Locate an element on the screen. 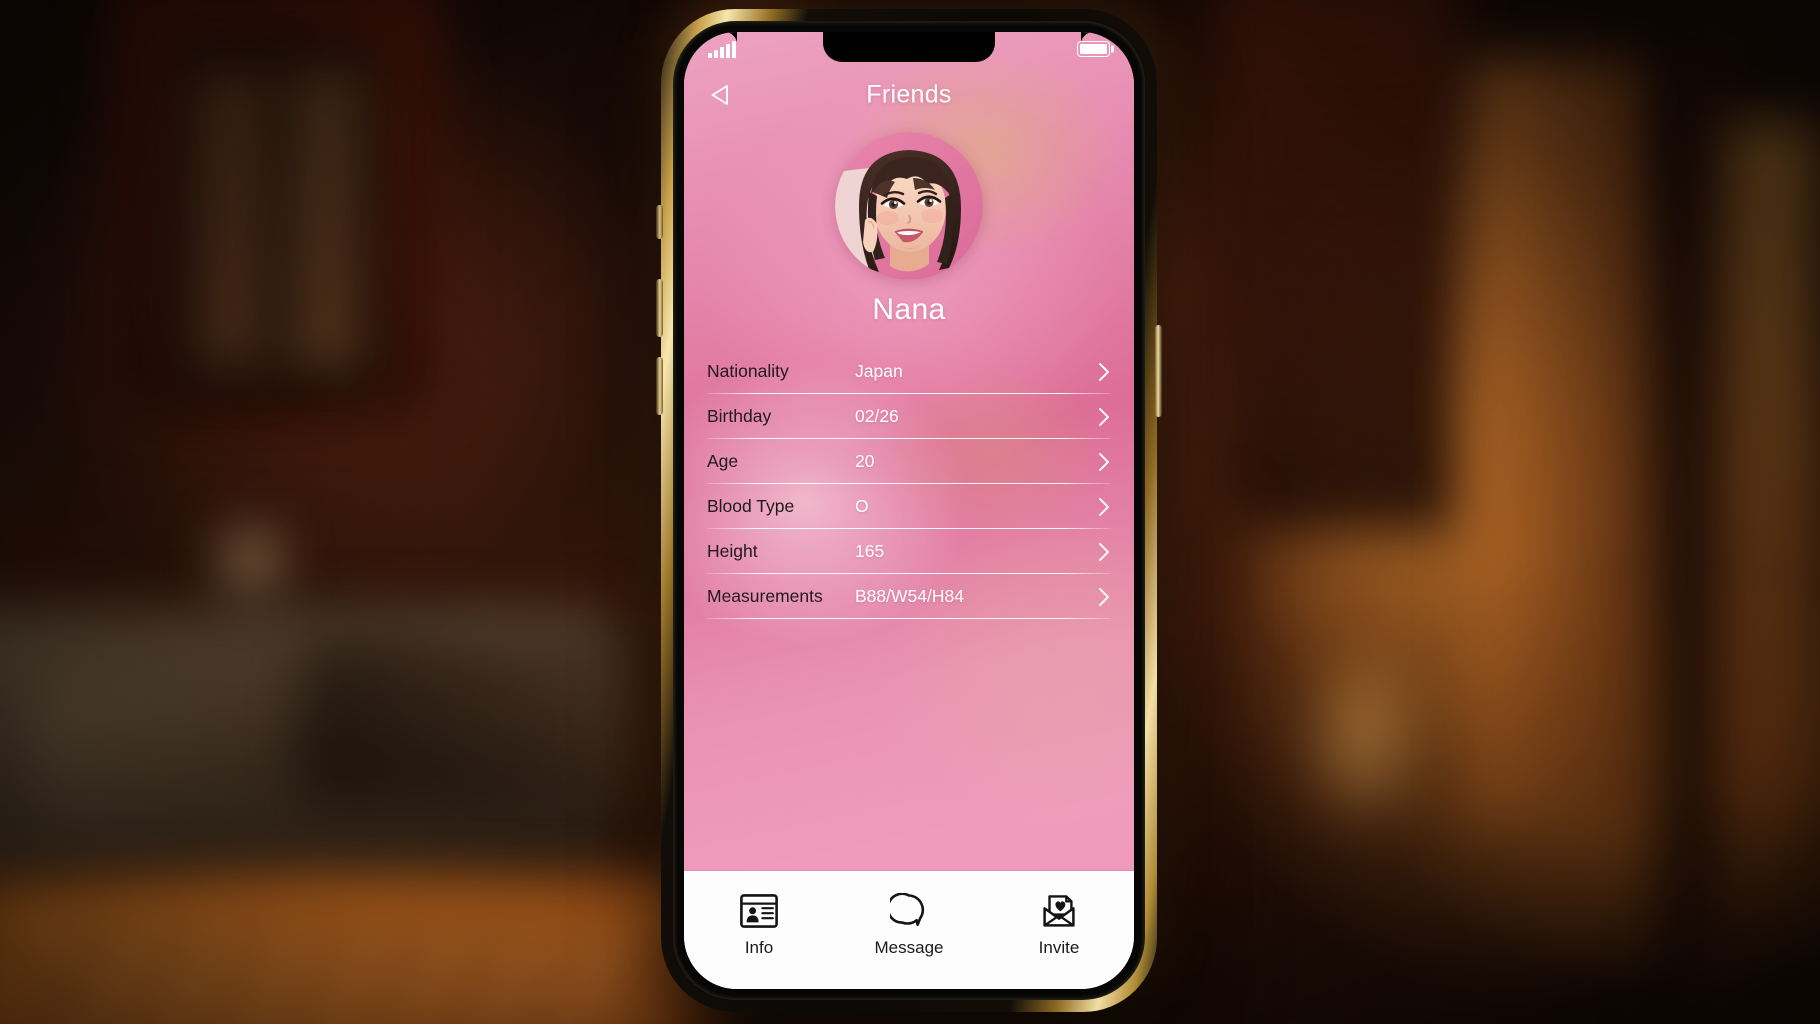 The height and width of the screenshot is (1024, 1820). battery-fill is located at coordinates (1093, 49).